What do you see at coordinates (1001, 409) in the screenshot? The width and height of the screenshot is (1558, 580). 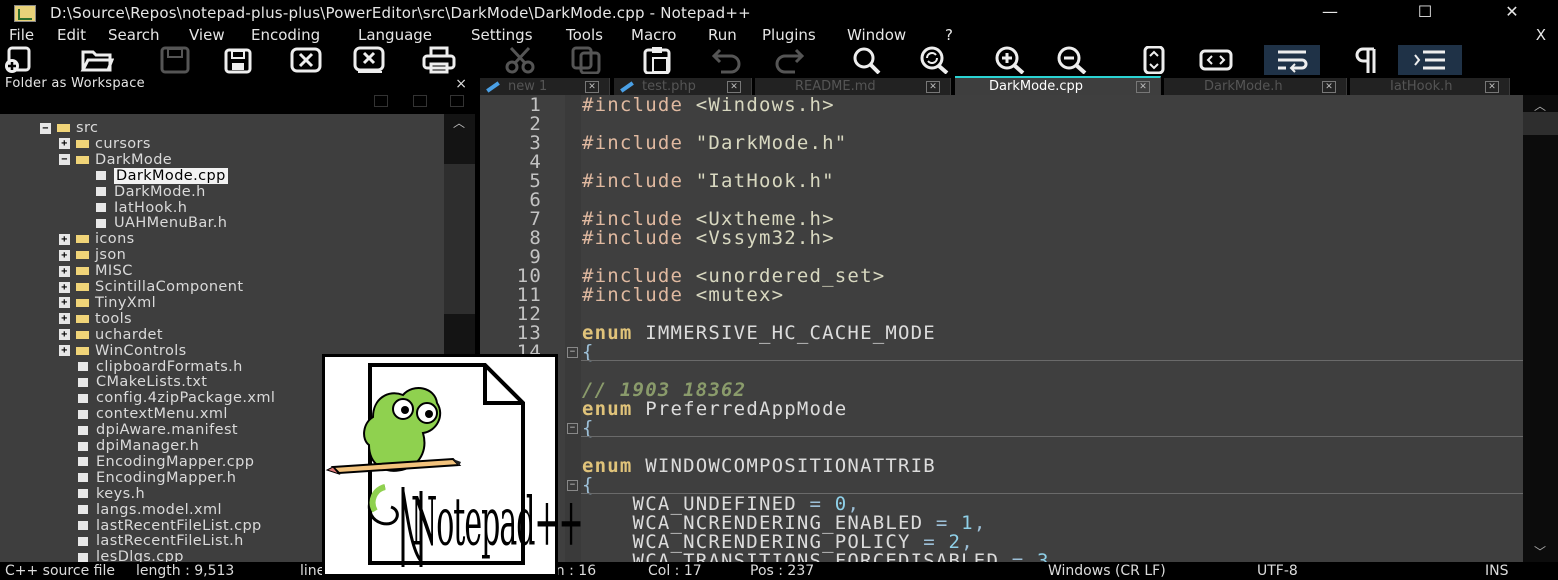 I see `code-line: enum PreferredAppMode` at bounding box center [1001, 409].